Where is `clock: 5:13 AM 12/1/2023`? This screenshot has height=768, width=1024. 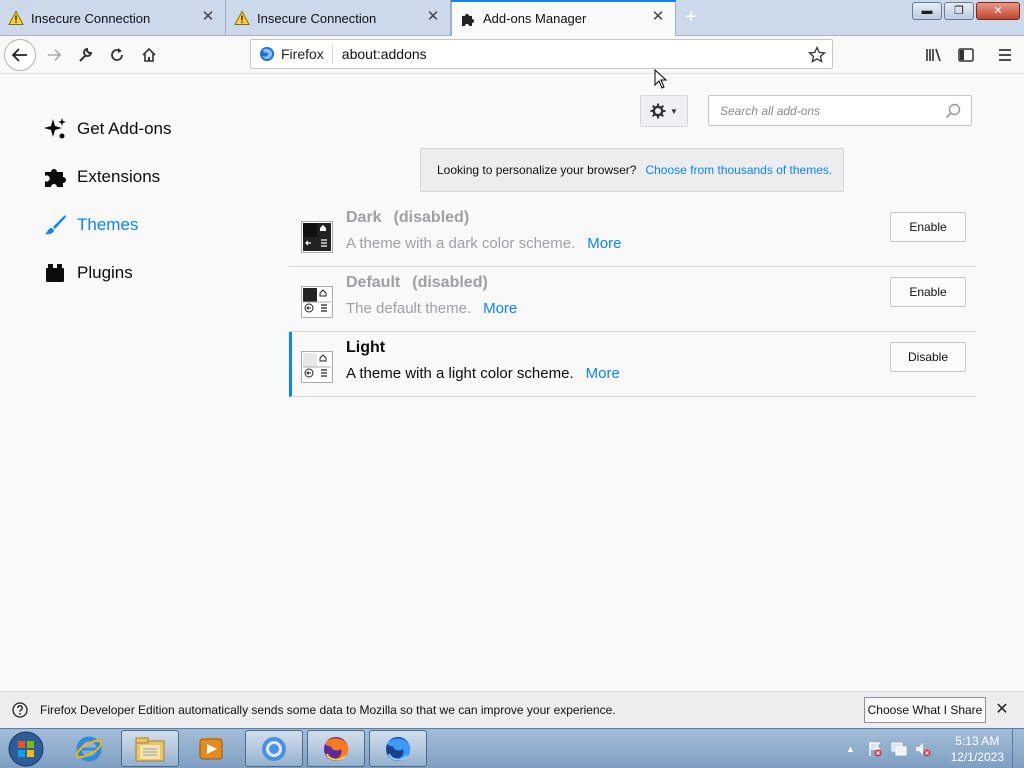 clock: 5:13 AM 12/1/2023 is located at coordinates (977, 749).